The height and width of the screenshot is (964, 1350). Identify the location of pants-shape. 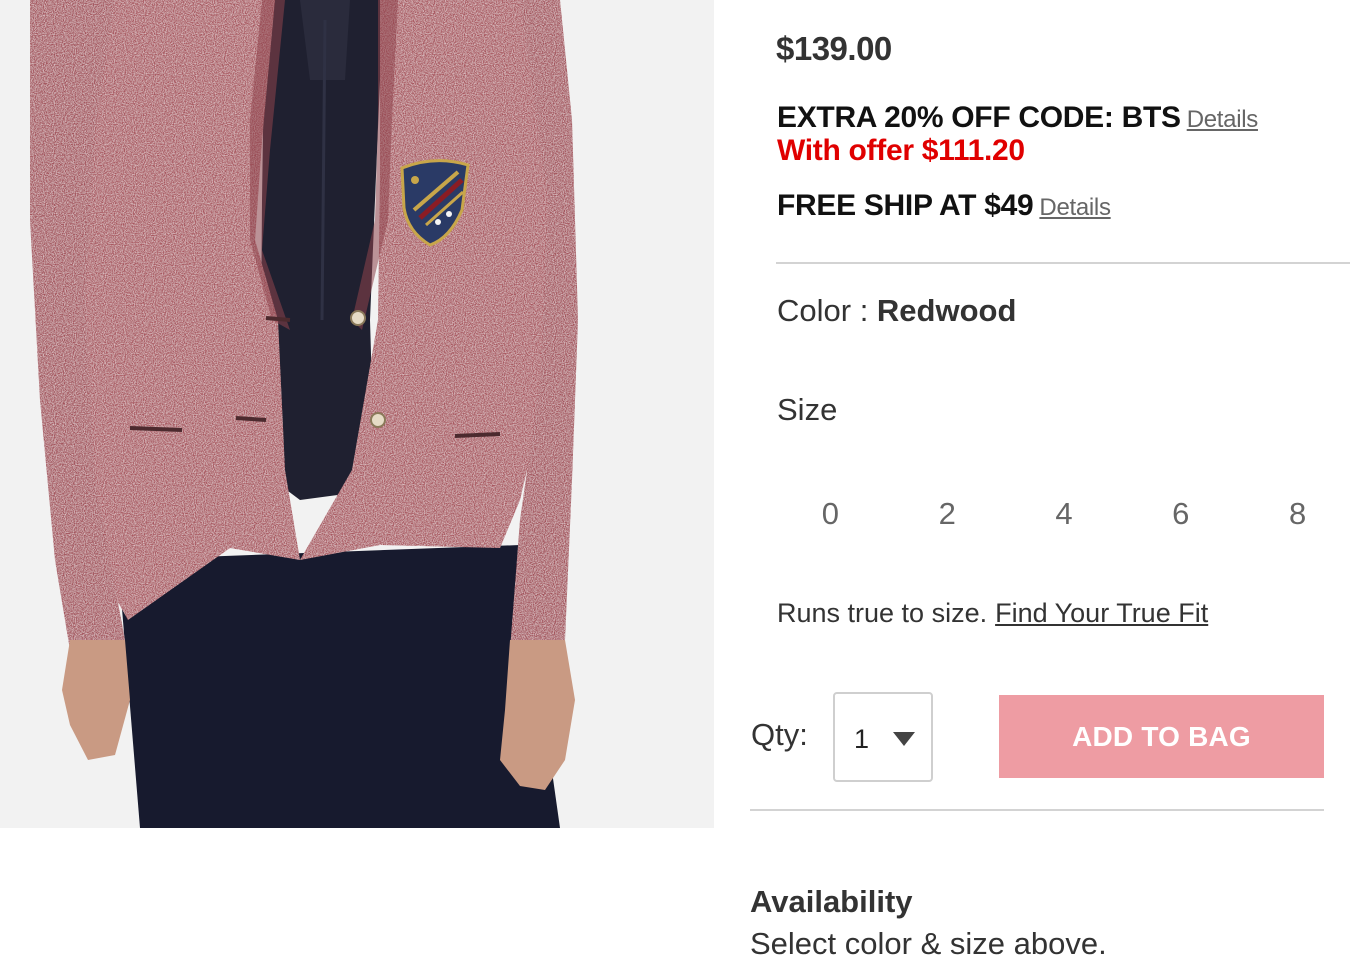
(339, 686).